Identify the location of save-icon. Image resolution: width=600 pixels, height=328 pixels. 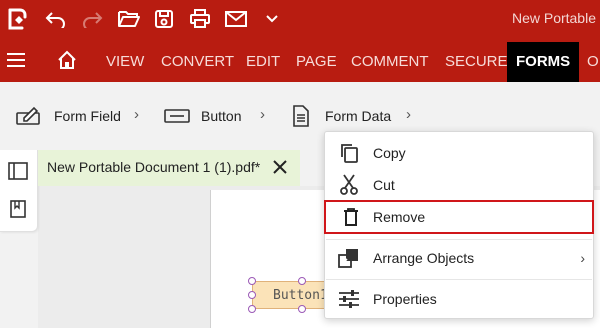
(164, 19).